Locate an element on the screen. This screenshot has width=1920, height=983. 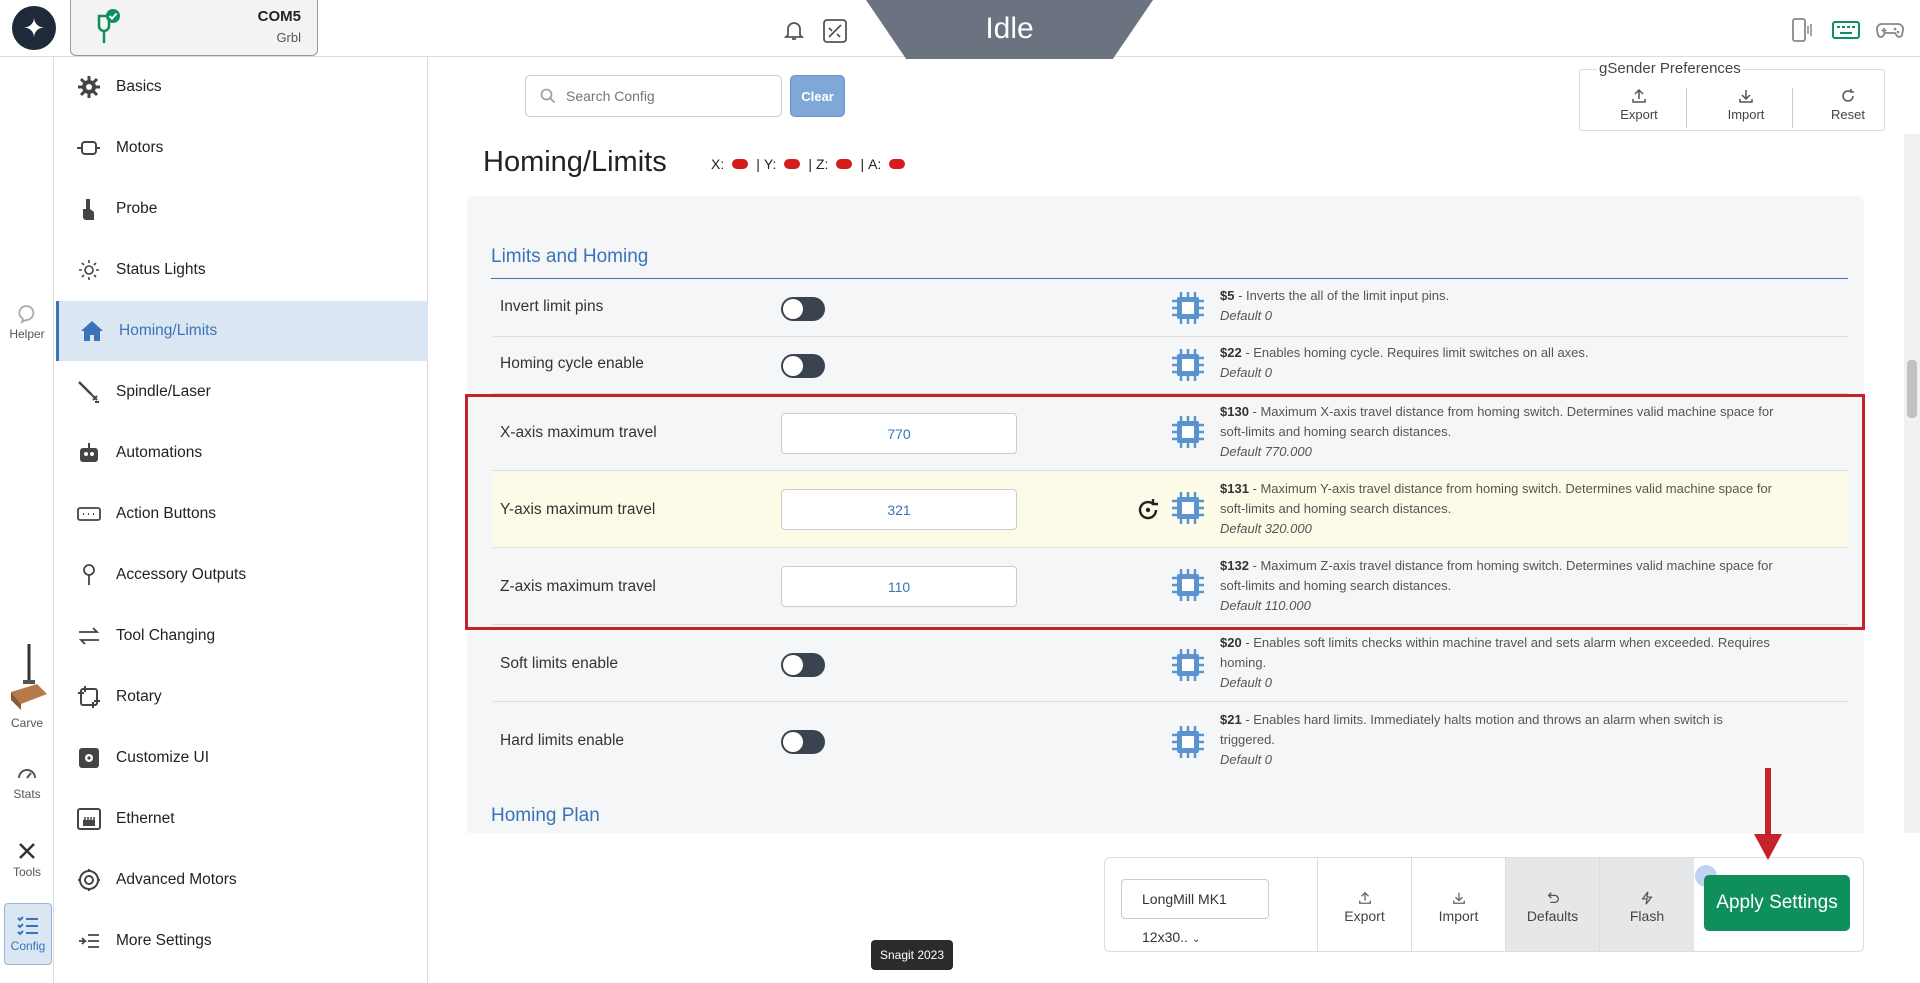
nav-item-accessory-outputs: Accessory Outputs is located at coordinates (242, 575).